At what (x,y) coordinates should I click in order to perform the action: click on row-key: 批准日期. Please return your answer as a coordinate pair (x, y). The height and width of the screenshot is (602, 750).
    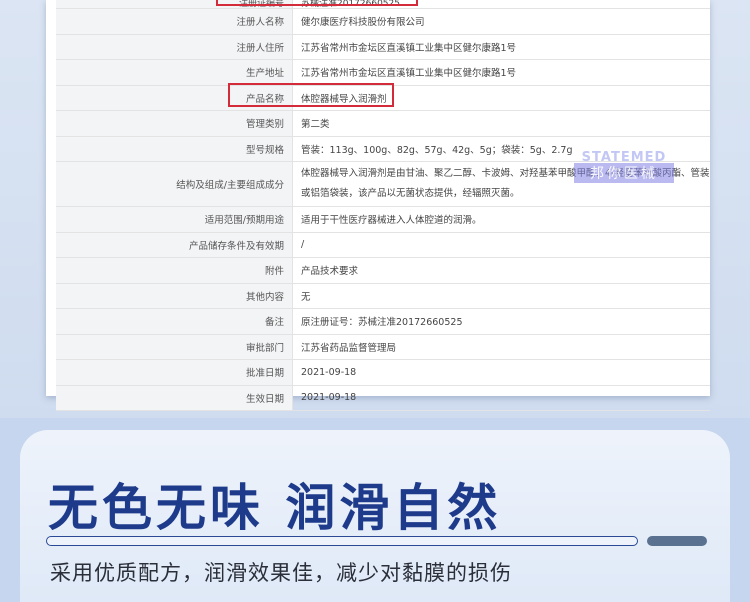
    Looking at the image, I should click on (174, 372).